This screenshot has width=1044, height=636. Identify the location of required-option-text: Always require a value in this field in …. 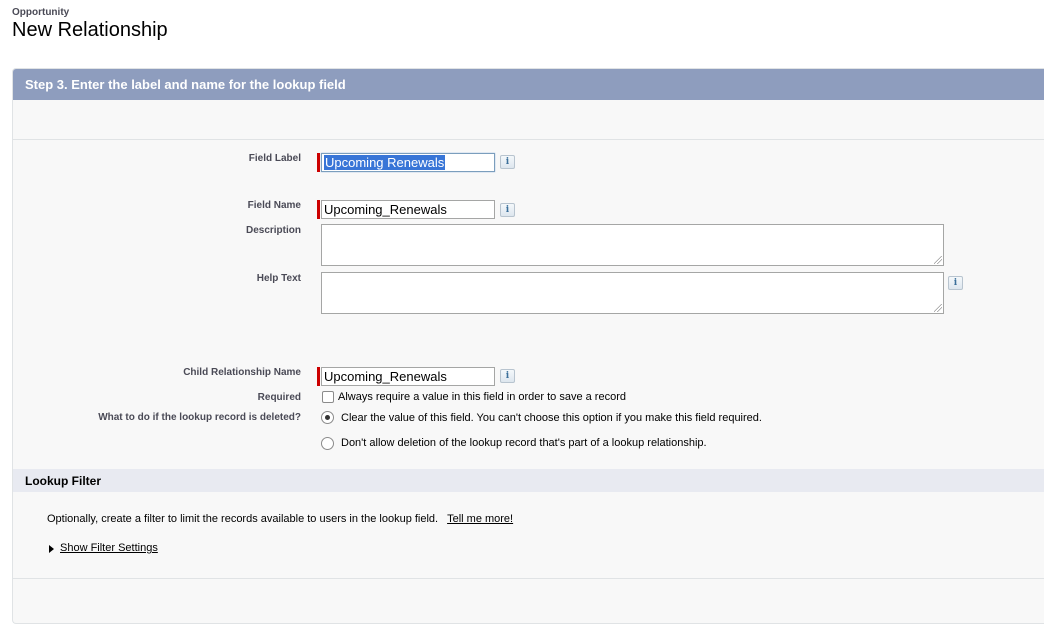
(482, 397).